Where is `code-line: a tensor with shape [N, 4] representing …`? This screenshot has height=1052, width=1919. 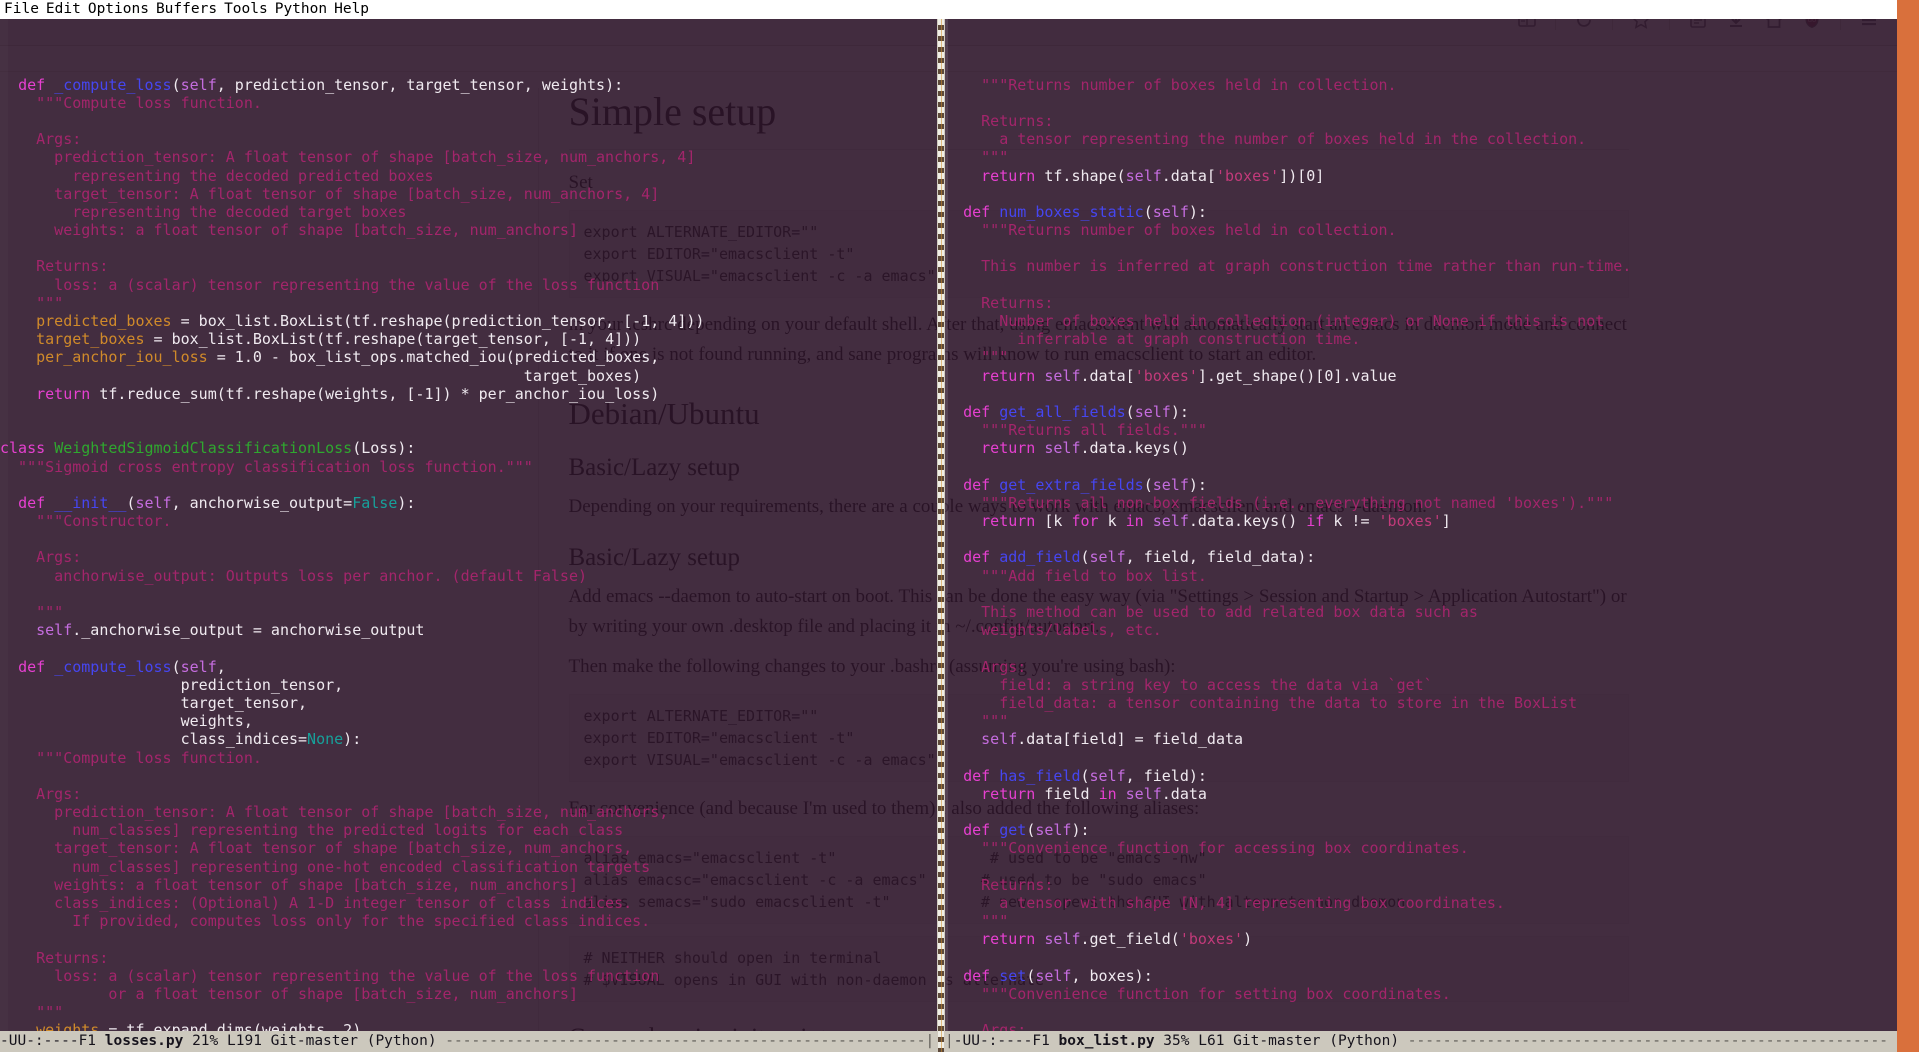
code-line: a tensor with shape [N, 4] representing … is located at coordinates (1421, 903).